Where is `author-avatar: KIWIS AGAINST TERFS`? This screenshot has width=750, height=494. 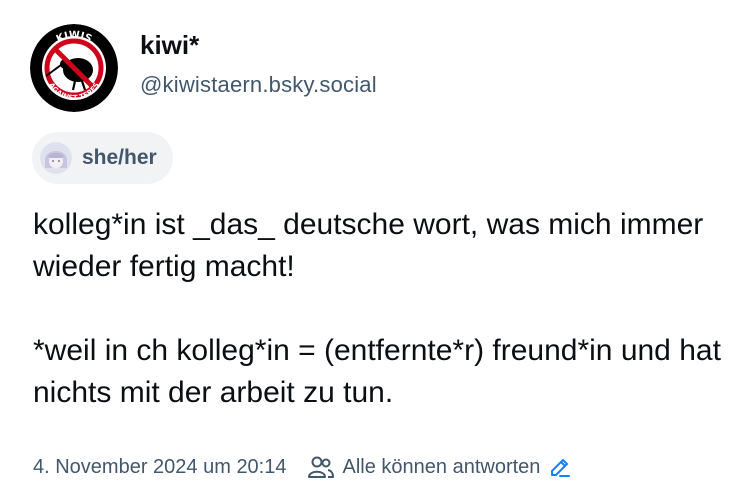 author-avatar: KIWIS AGAINST TERFS is located at coordinates (74, 68).